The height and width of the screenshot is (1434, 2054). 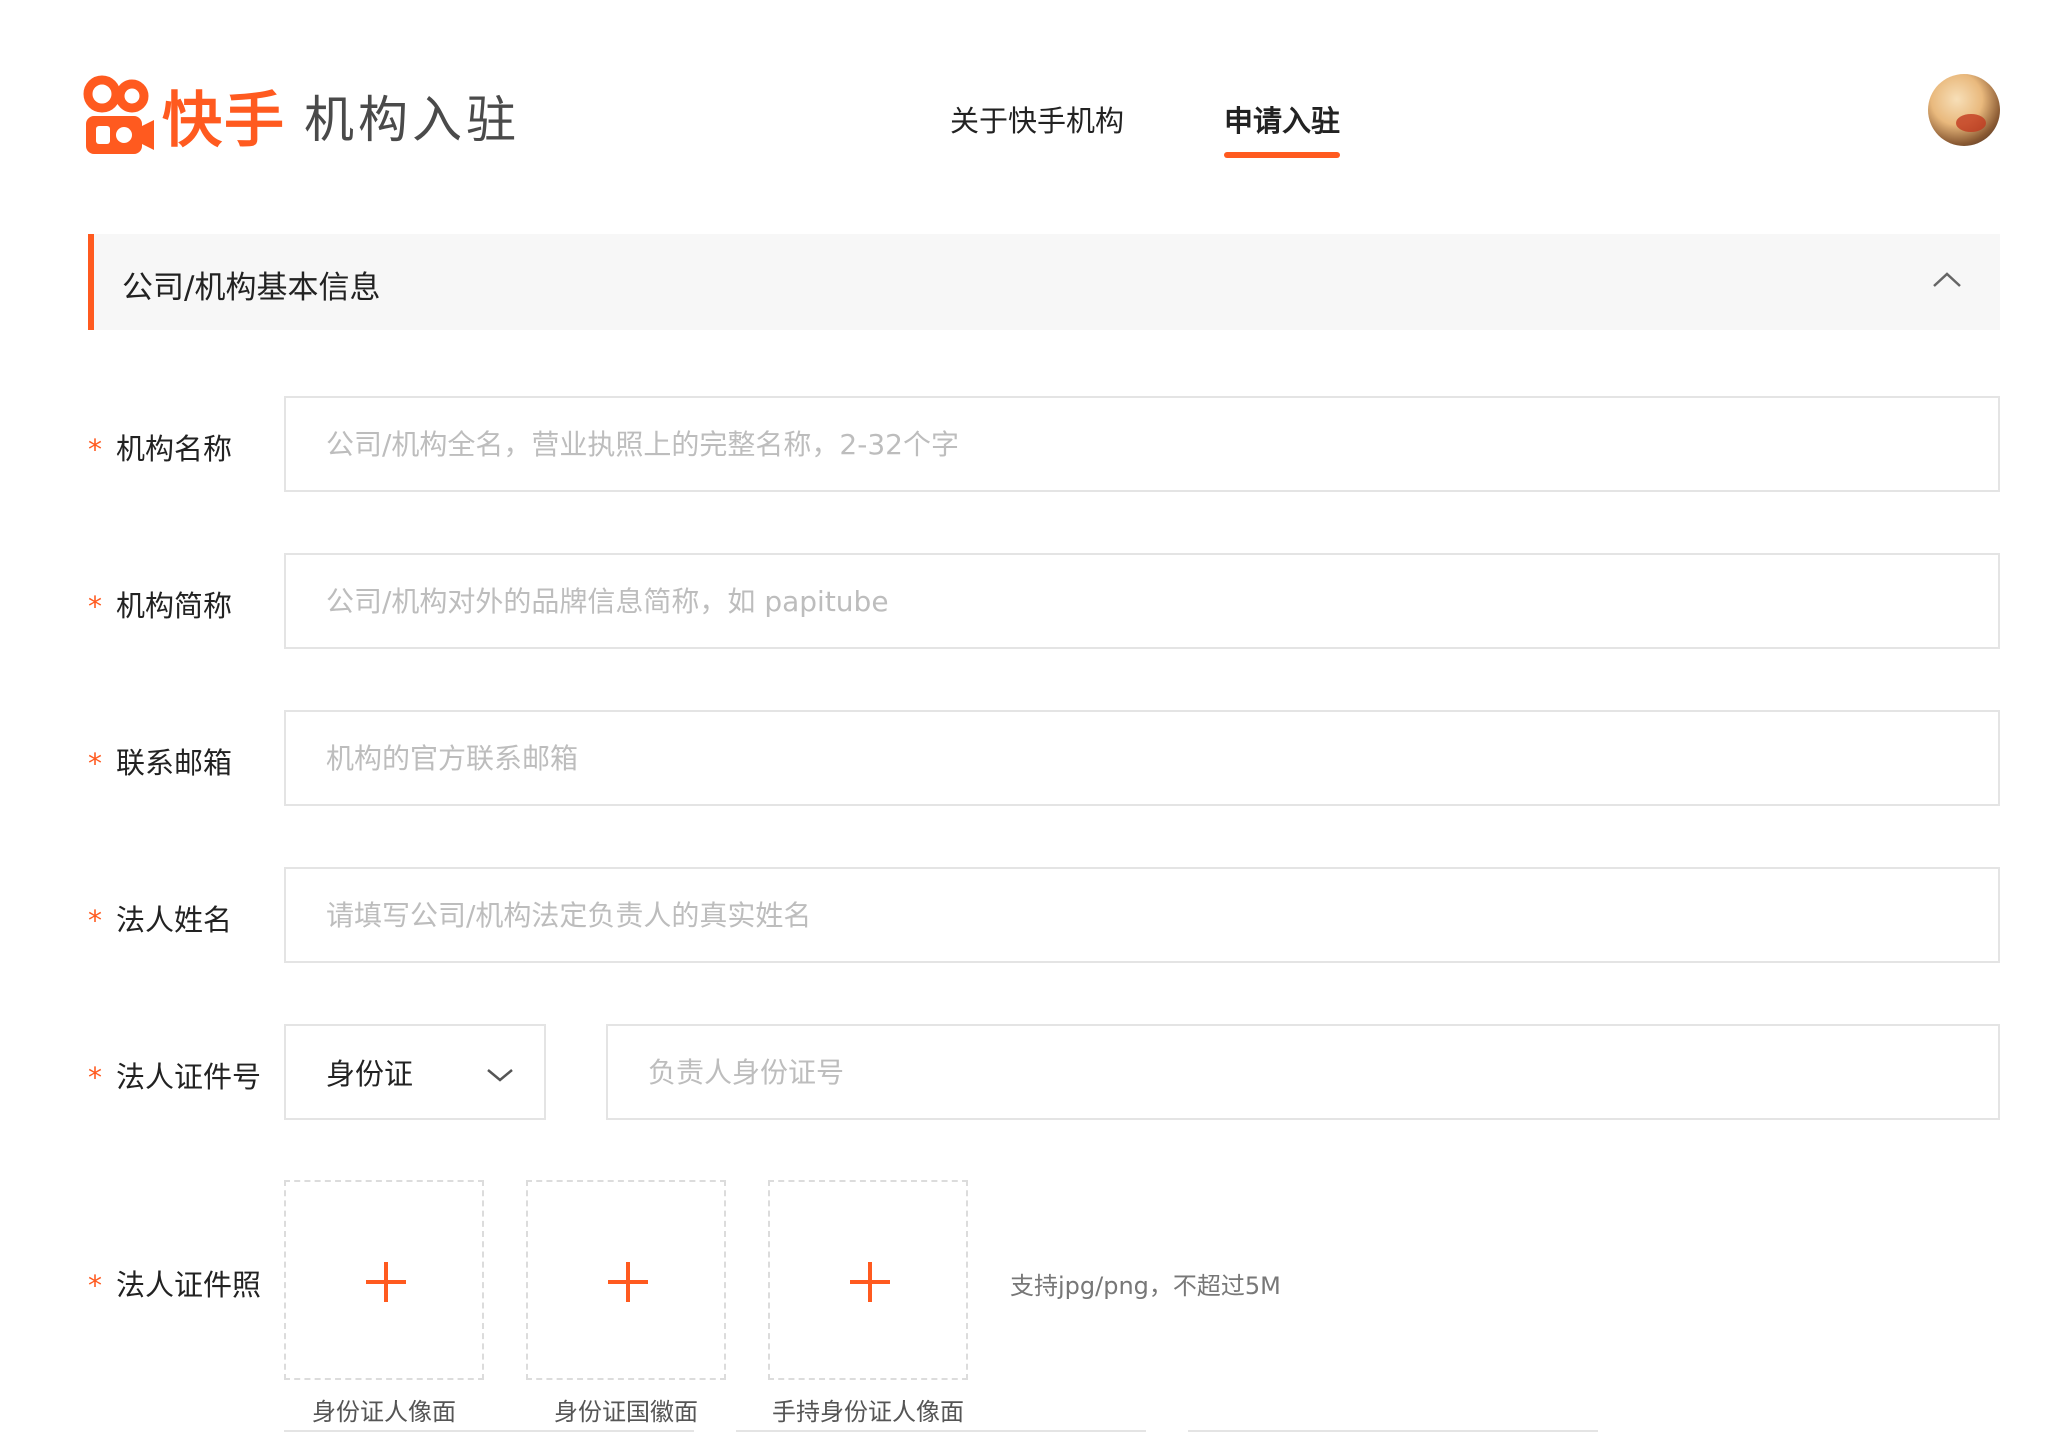 What do you see at coordinates (1964, 110) in the screenshot?
I see `user-avatar` at bounding box center [1964, 110].